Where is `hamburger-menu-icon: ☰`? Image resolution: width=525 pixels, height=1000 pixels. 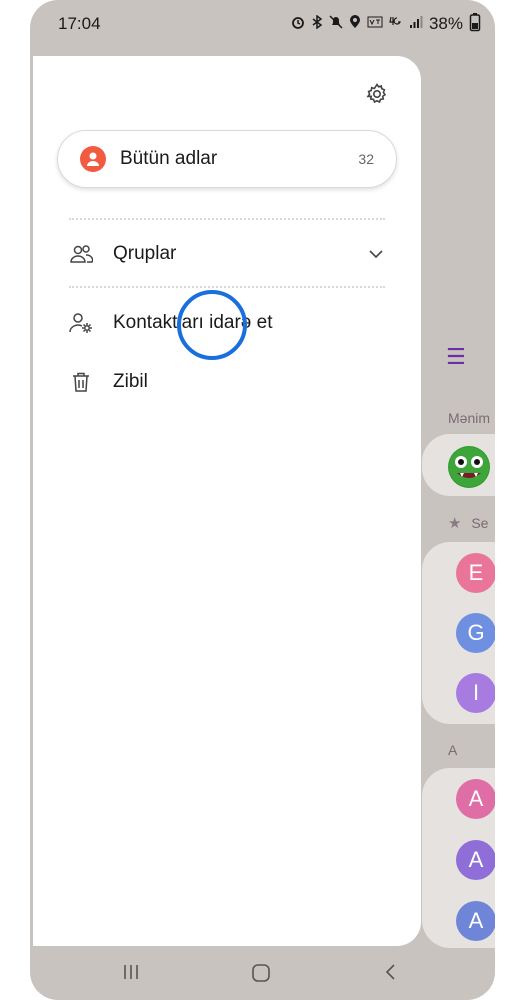 hamburger-menu-icon: ☰ is located at coordinates (456, 357).